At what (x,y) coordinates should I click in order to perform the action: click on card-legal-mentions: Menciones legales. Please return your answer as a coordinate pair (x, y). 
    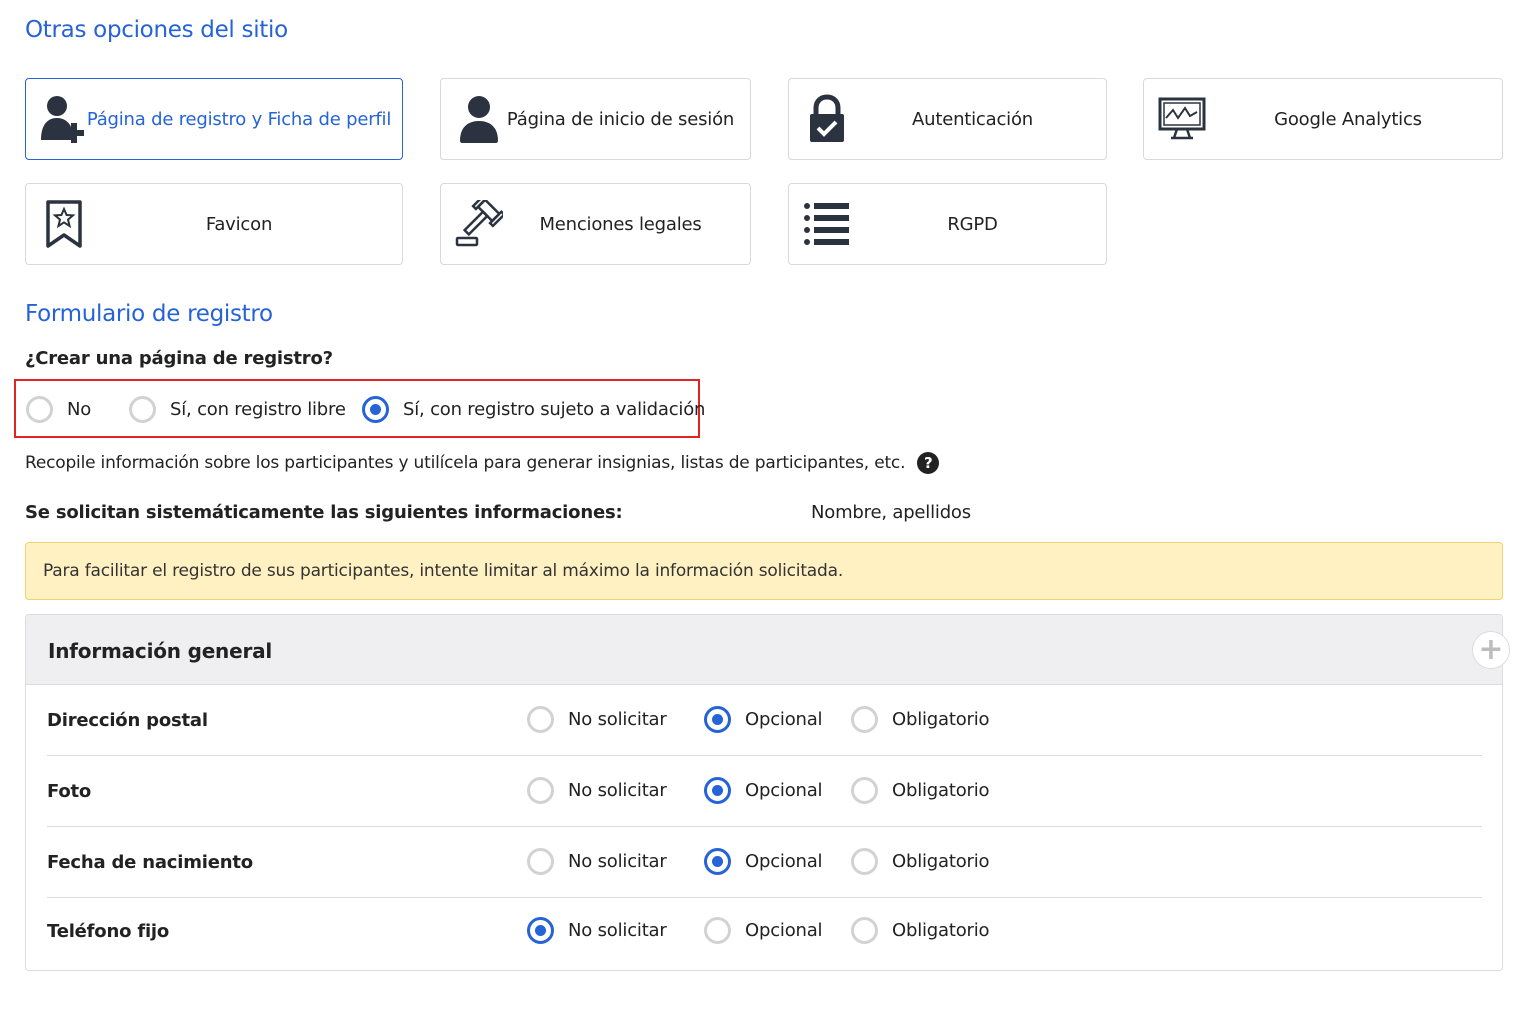
    Looking at the image, I should click on (595, 224).